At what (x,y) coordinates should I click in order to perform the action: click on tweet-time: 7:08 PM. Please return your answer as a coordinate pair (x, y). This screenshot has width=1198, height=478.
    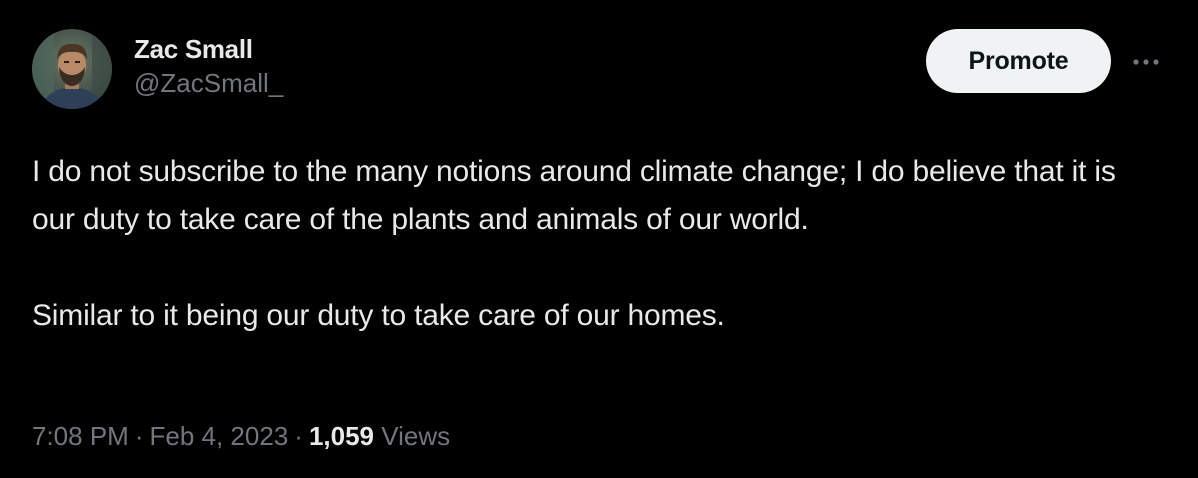
    Looking at the image, I should click on (80, 436).